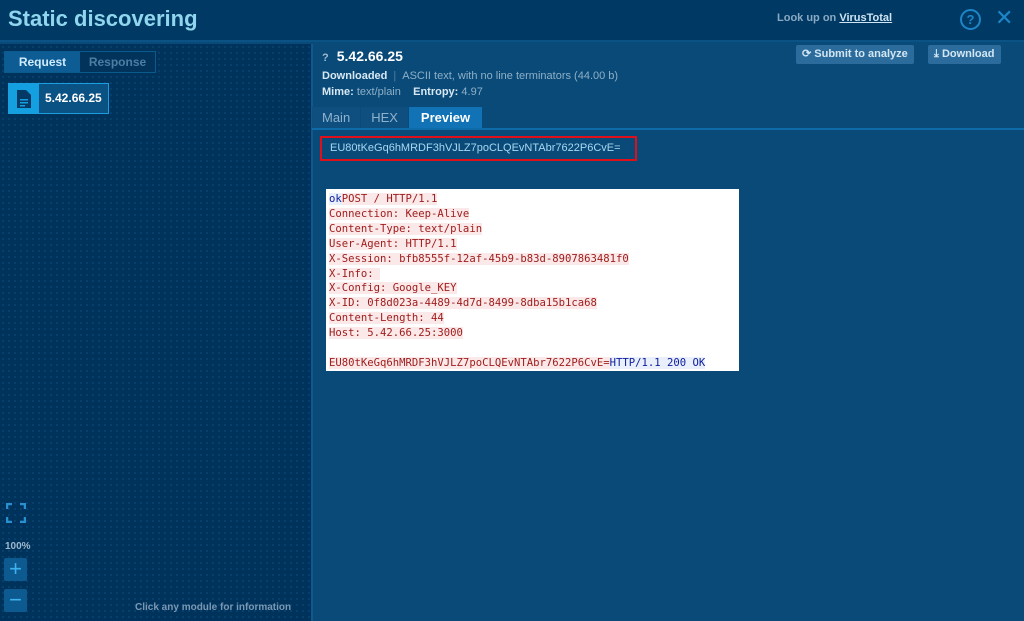  I want to click on header-line: User-Agent: HTTP/1.1, so click(532, 244).